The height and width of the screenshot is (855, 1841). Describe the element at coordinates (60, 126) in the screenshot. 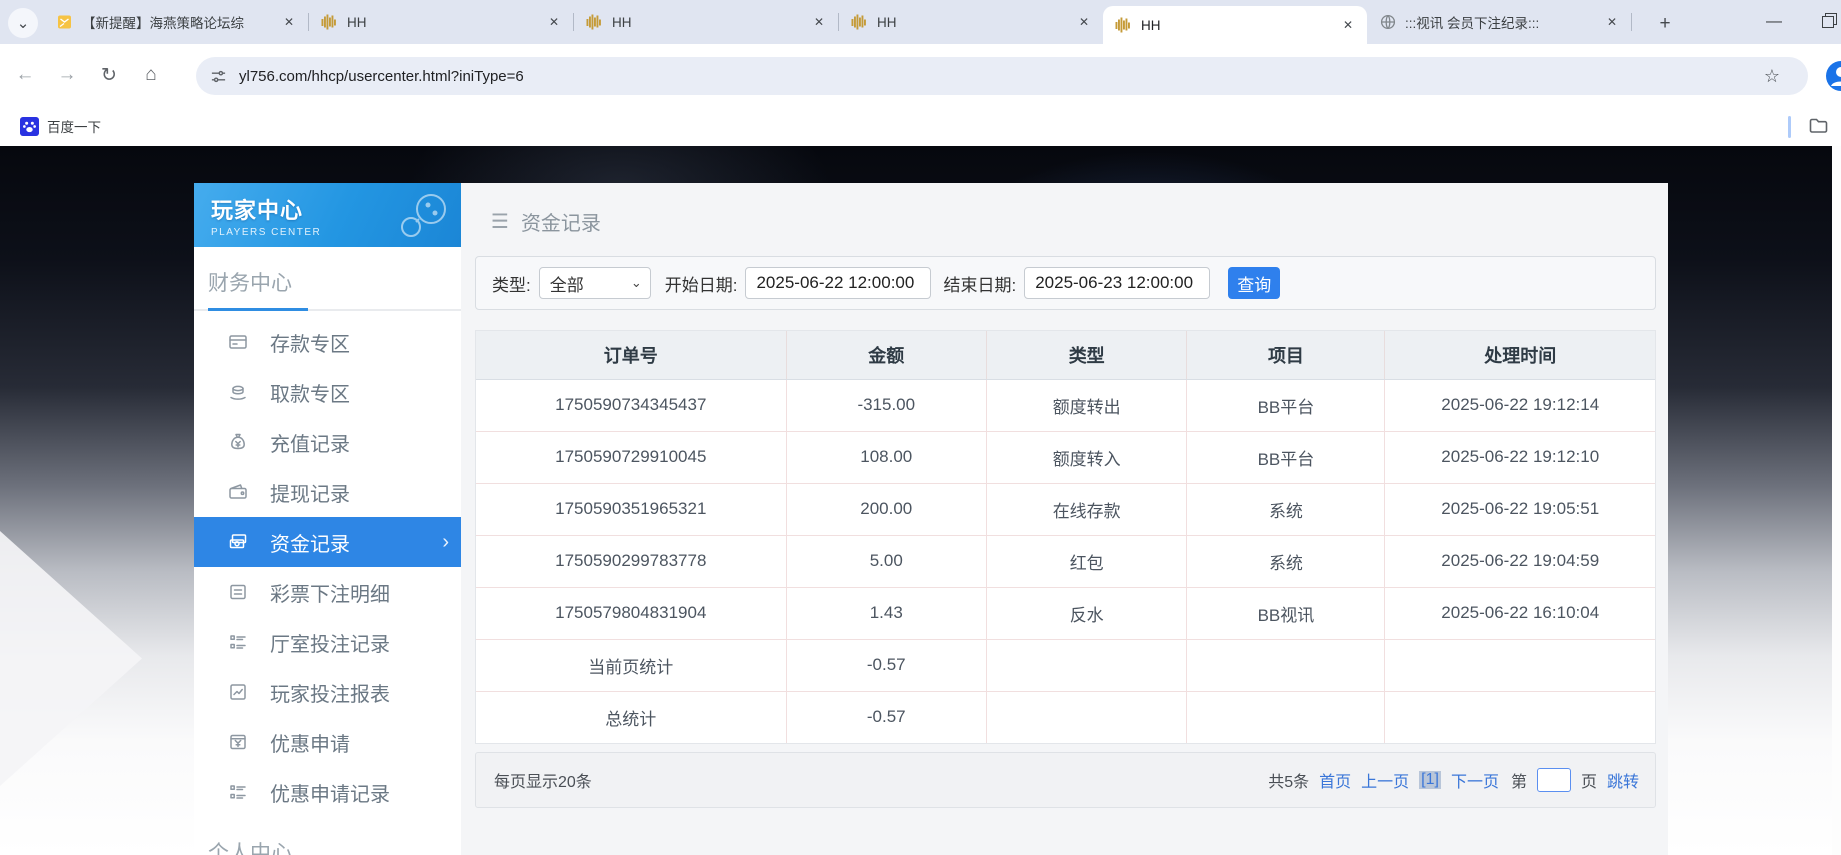

I see `bookmark-item-baidu: 百度一下` at that location.